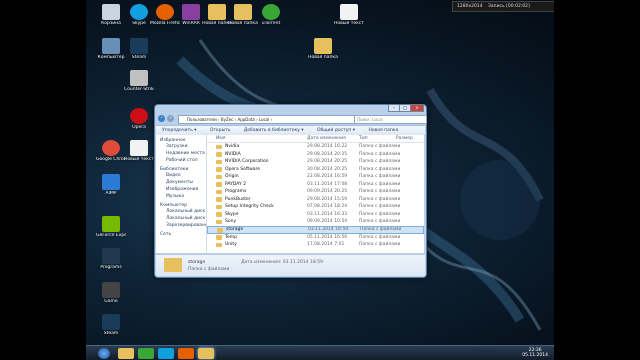 This screenshot has width=640, height=360. Describe the element at coordinates (349, 21) in the screenshot. I see `text-document-shortcut-icon: Новый текстовый` at that location.